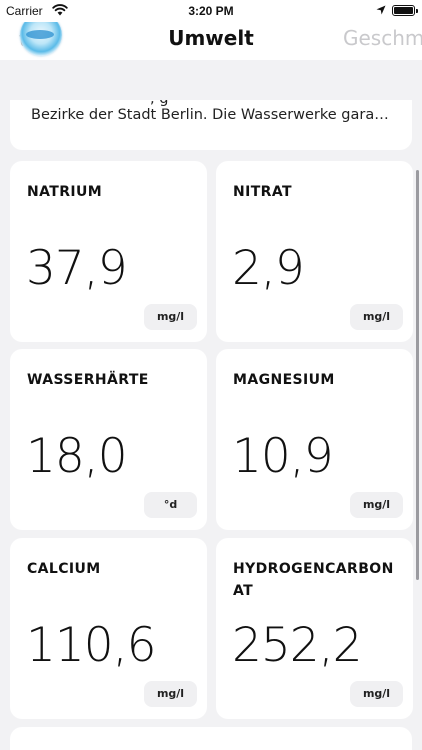 The image size is (422, 750). I want to click on card-value: 18,0, so click(77, 456).